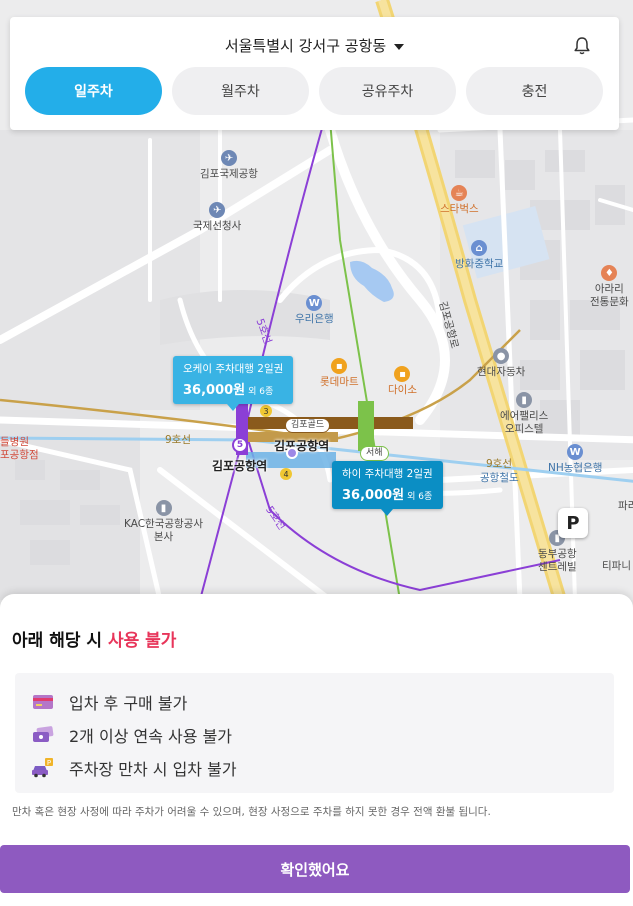 The width and height of the screenshot is (633, 906). Describe the element at coordinates (239, 465) in the screenshot. I see `station-label-gimpo-airport-2: 김포공항역` at that location.